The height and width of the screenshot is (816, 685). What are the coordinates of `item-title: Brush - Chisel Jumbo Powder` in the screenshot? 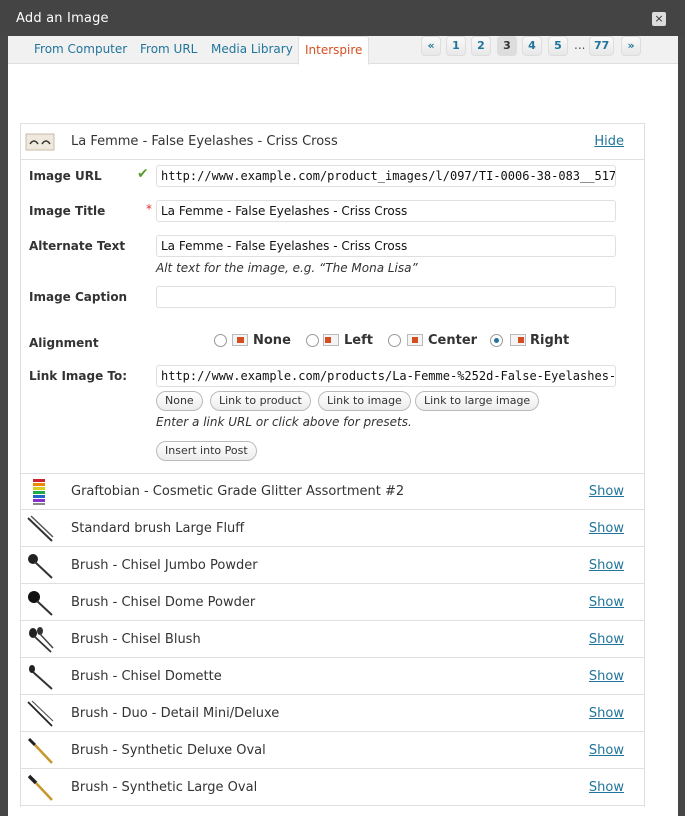 It's located at (164, 565).